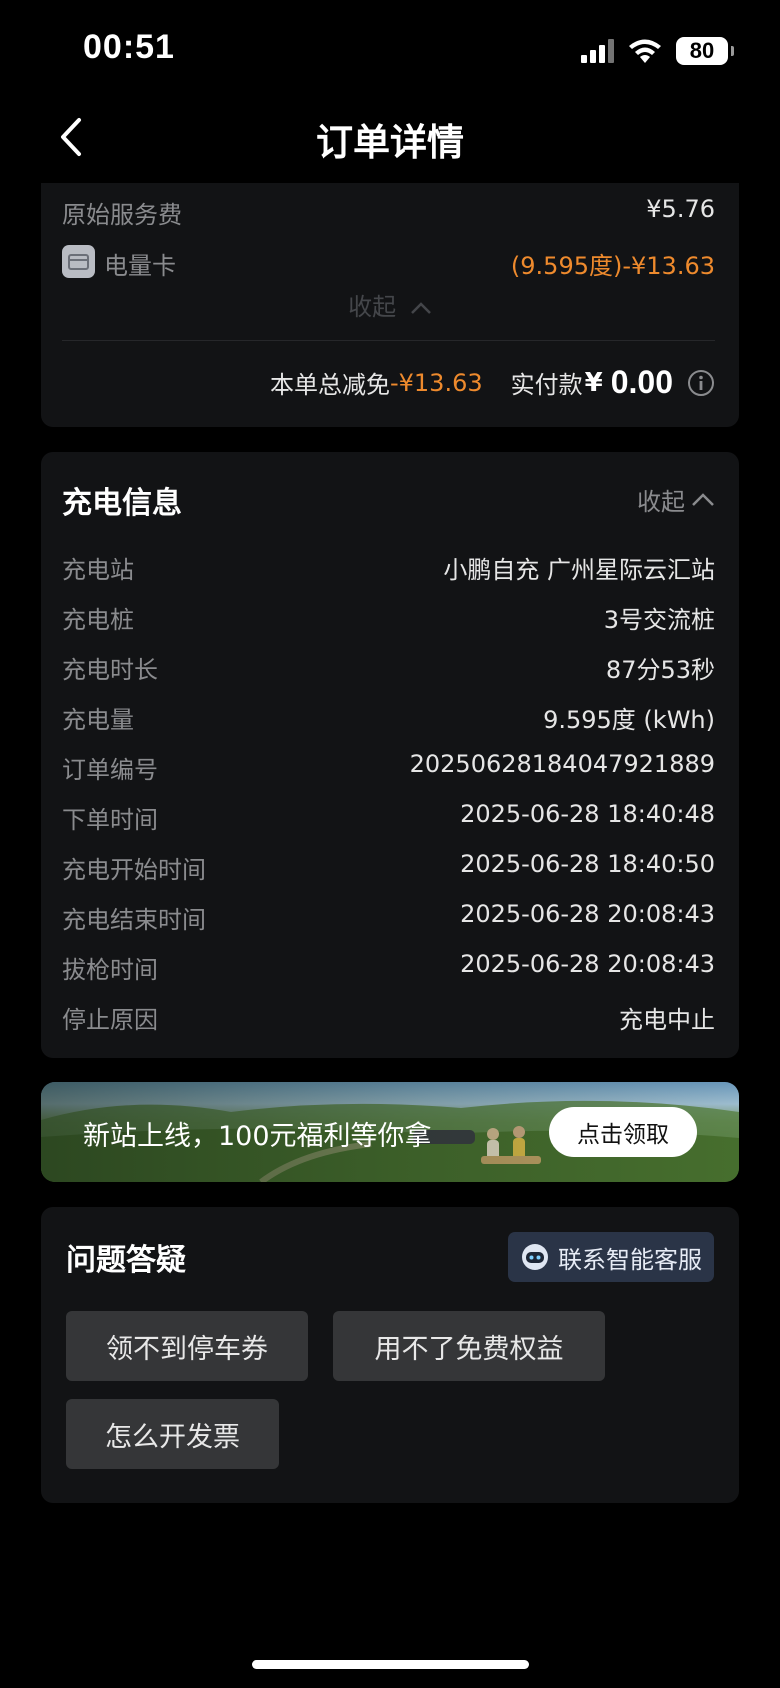  I want to click on chevron-left-icon, so click(71, 137).